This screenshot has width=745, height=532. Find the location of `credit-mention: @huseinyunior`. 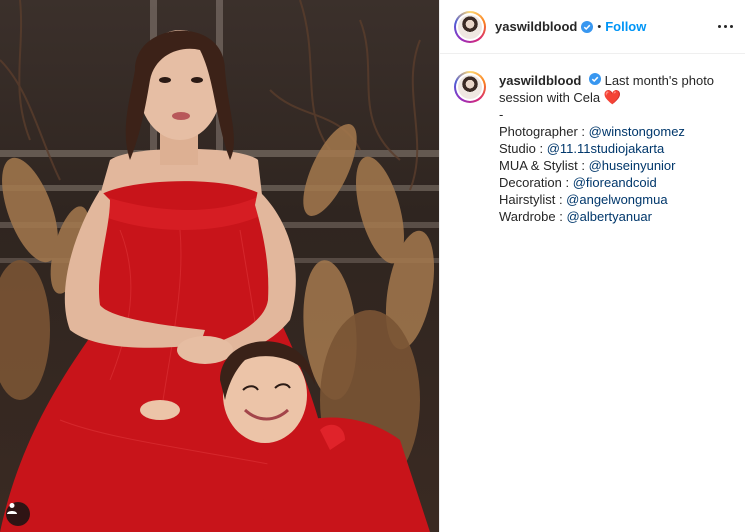

credit-mention: @huseinyunior is located at coordinates (632, 165).